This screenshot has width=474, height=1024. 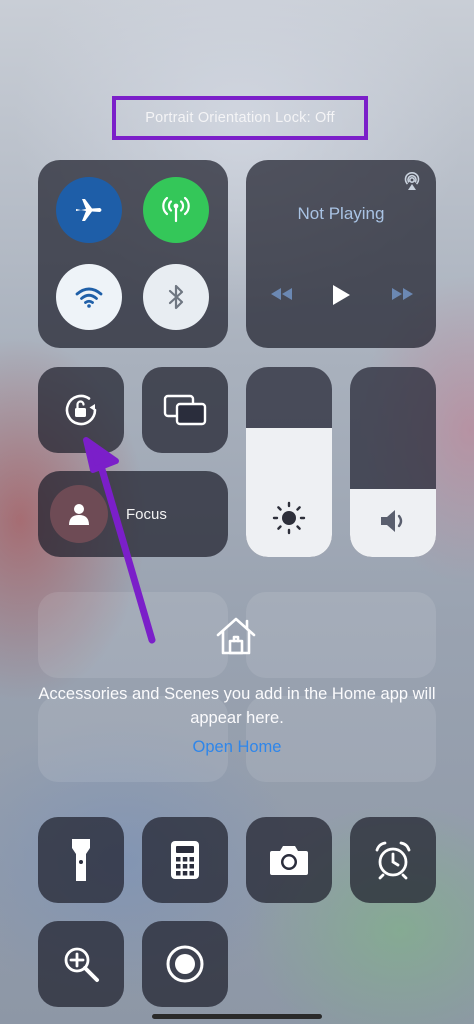 I want to click on wifi-icon, so click(x=89, y=297).